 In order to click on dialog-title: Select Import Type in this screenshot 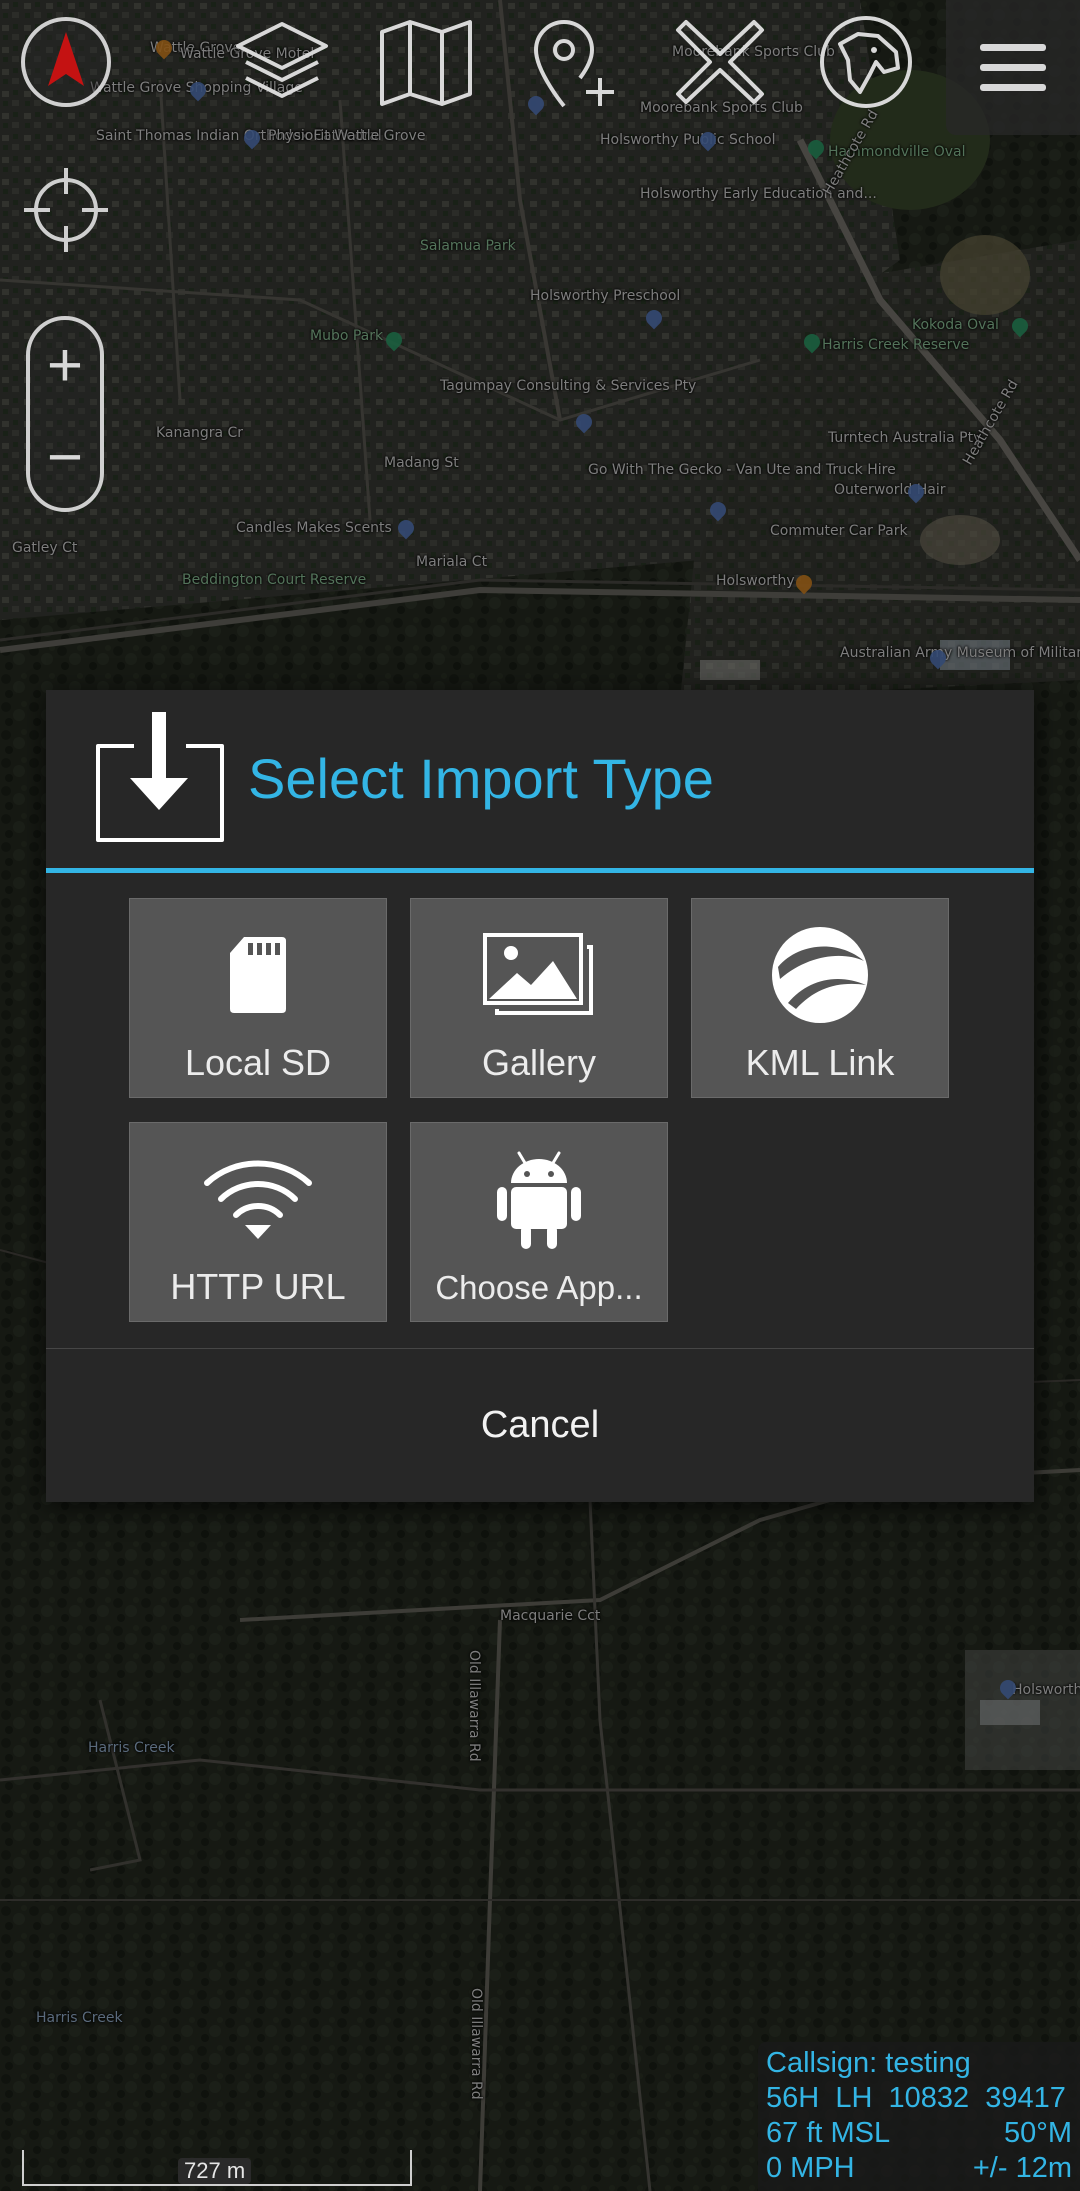, I will do `click(481, 778)`.